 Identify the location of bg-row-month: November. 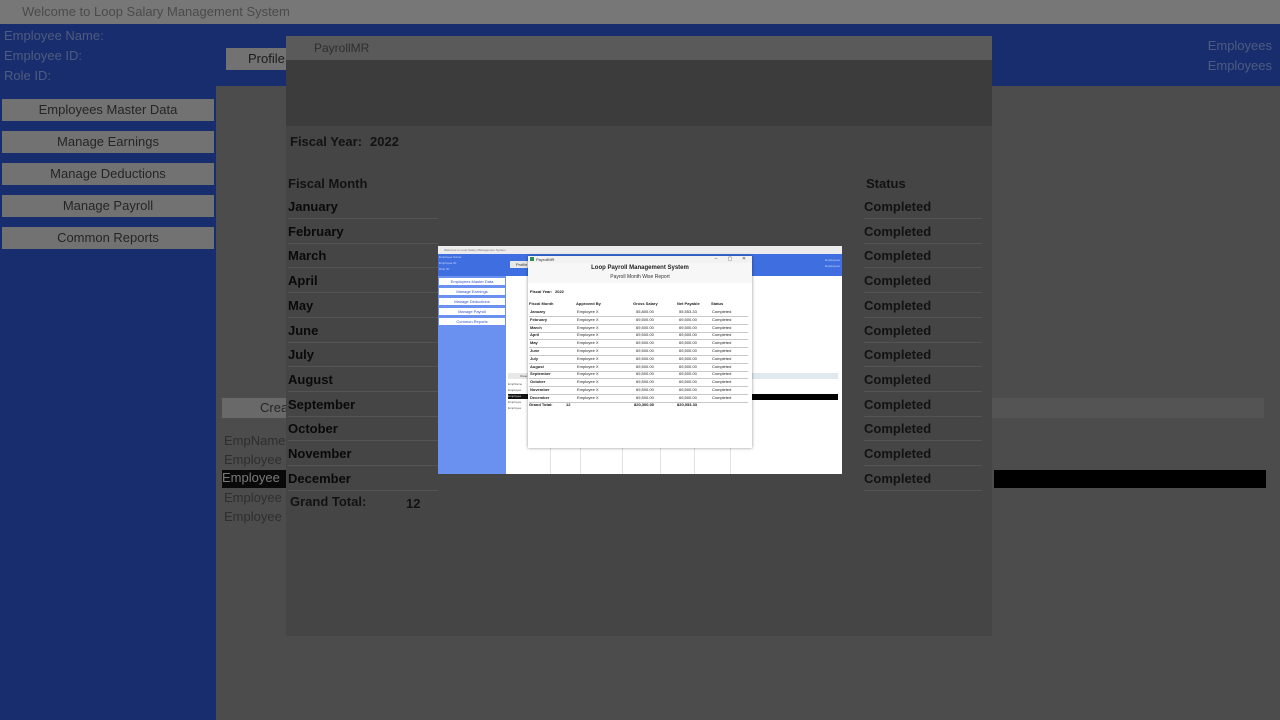
(363, 454).